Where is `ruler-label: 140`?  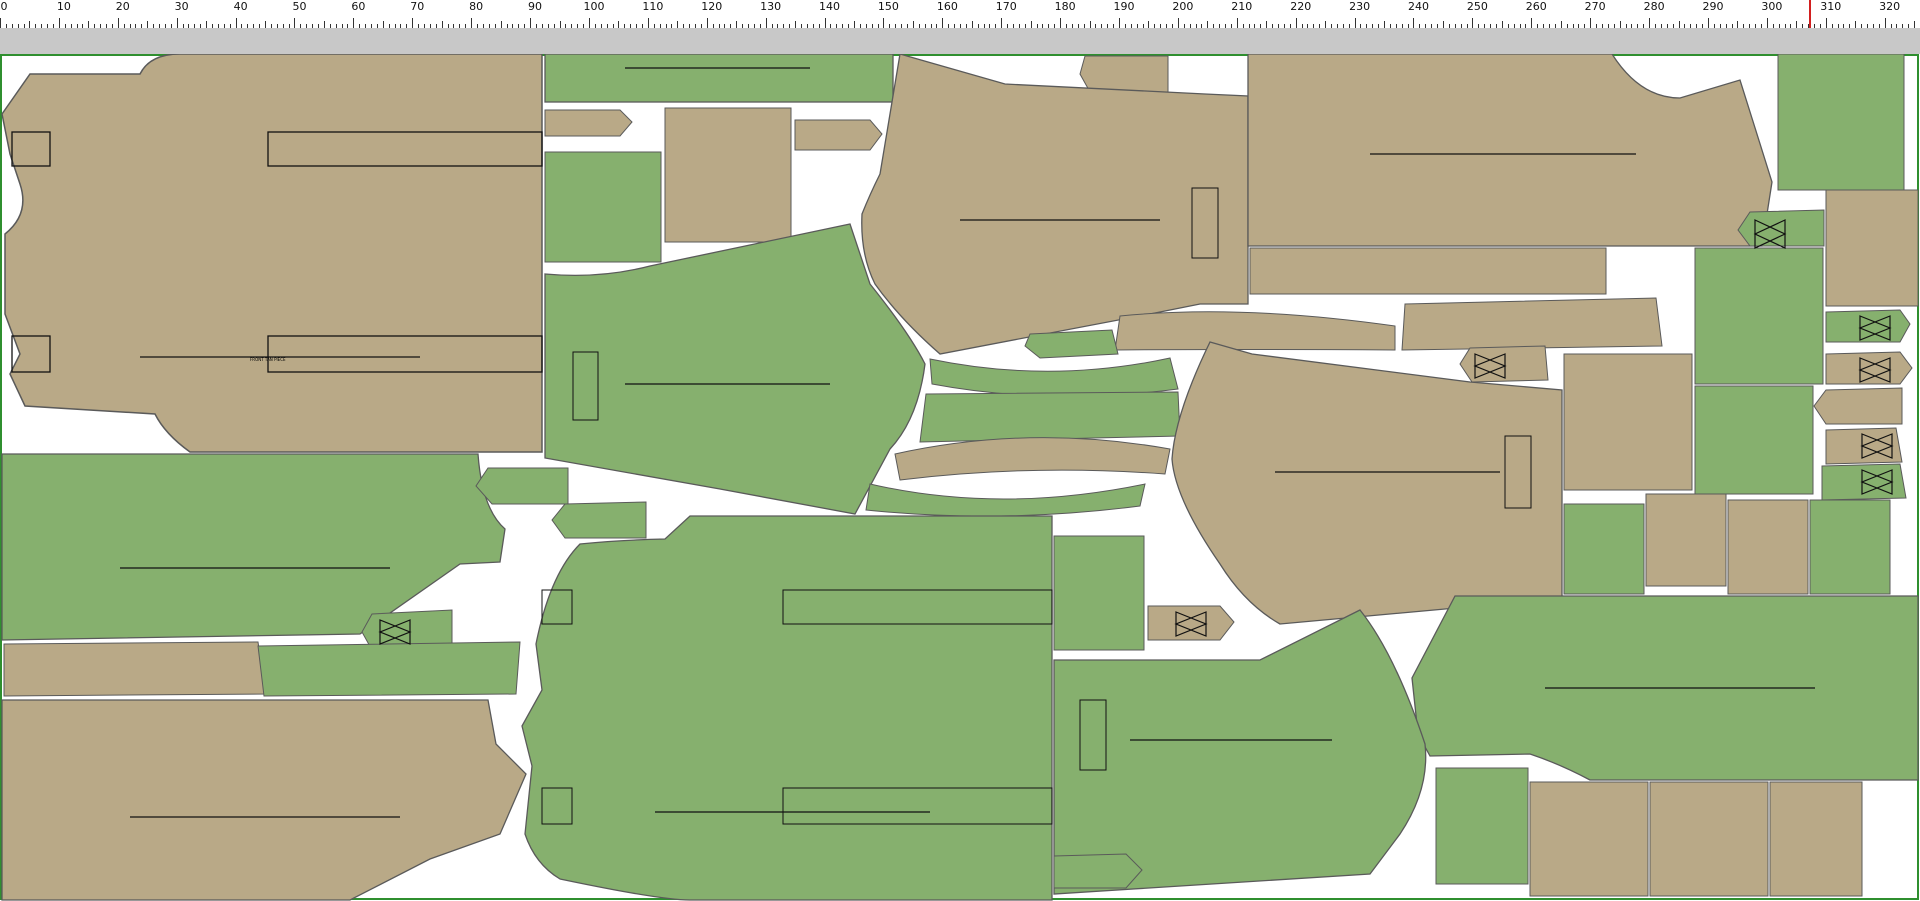
ruler-label: 140 is located at coordinates (830, 6).